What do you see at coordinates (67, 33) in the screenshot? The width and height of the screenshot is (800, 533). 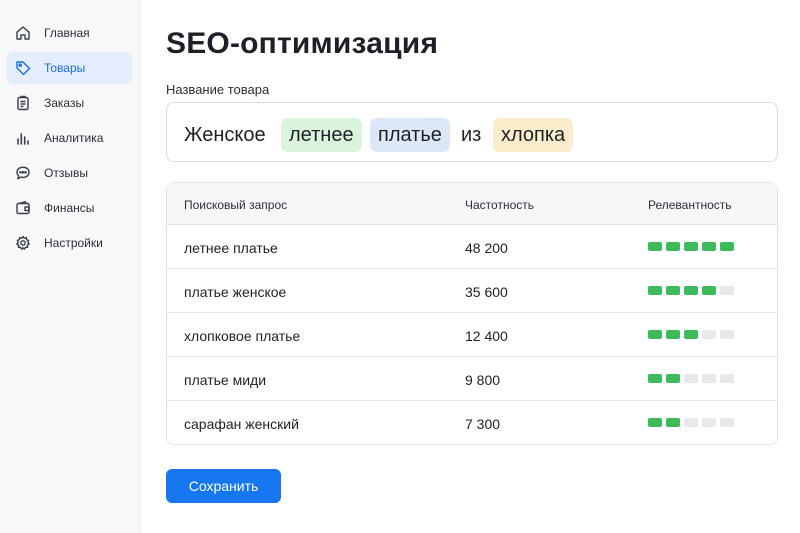 I see `sidebar-item-label: Главная` at bounding box center [67, 33].